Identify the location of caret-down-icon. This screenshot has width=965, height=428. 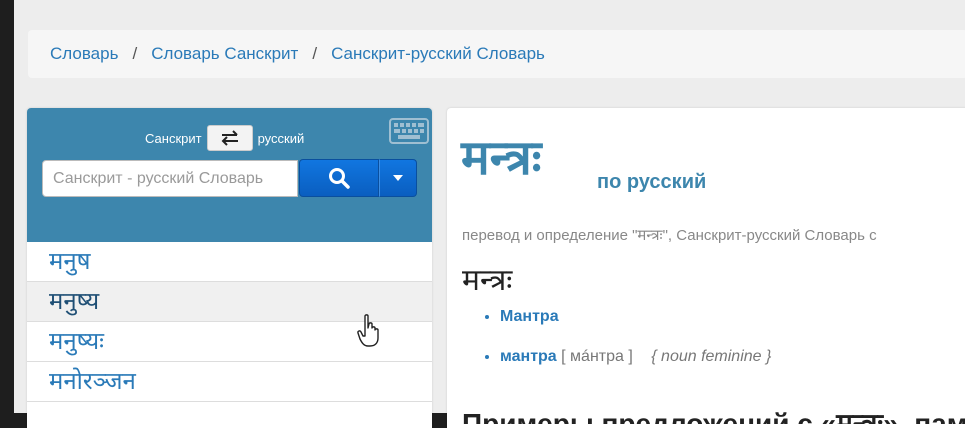
(398, 178).